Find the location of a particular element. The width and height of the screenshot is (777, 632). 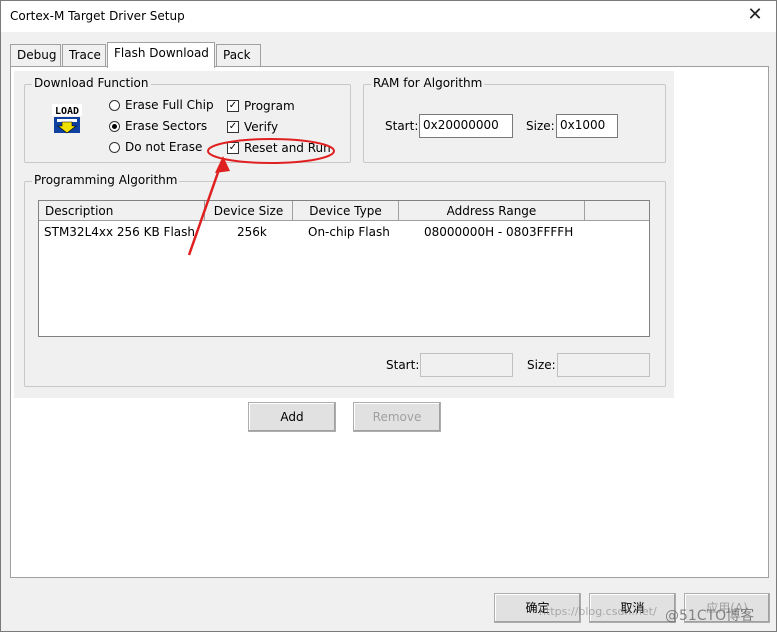

annotation-overlay is located at coordinates (261, 197).